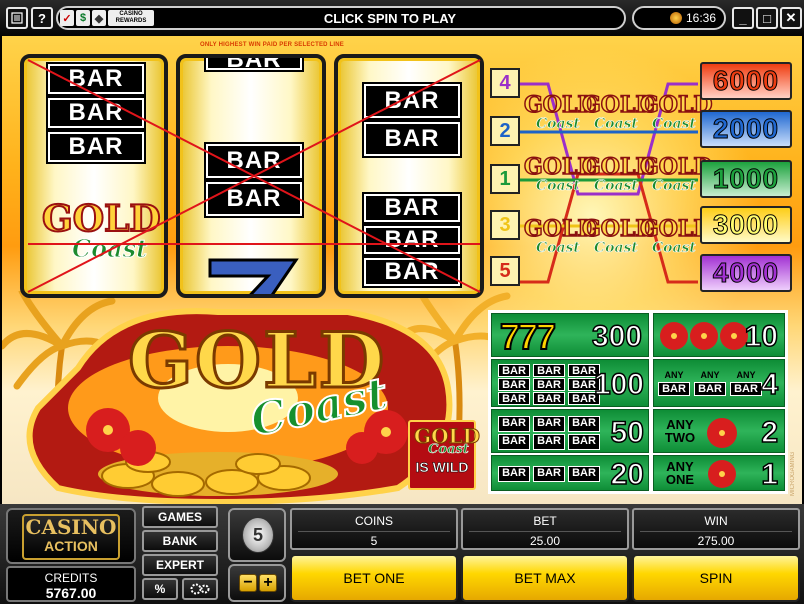 This screenshot has width=804, height=604. Describe the element at coordinates (570, 335) in the screenshot. I see `paytable-cell-sevens: 777 300` at that location.